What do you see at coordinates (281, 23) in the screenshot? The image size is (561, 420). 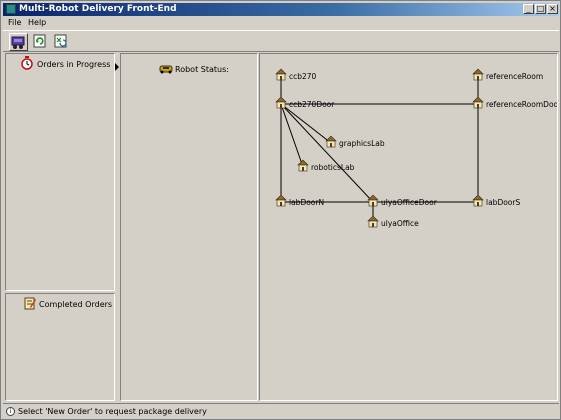 I see `menu-bar: File Help` at bounding box center [281, 23].